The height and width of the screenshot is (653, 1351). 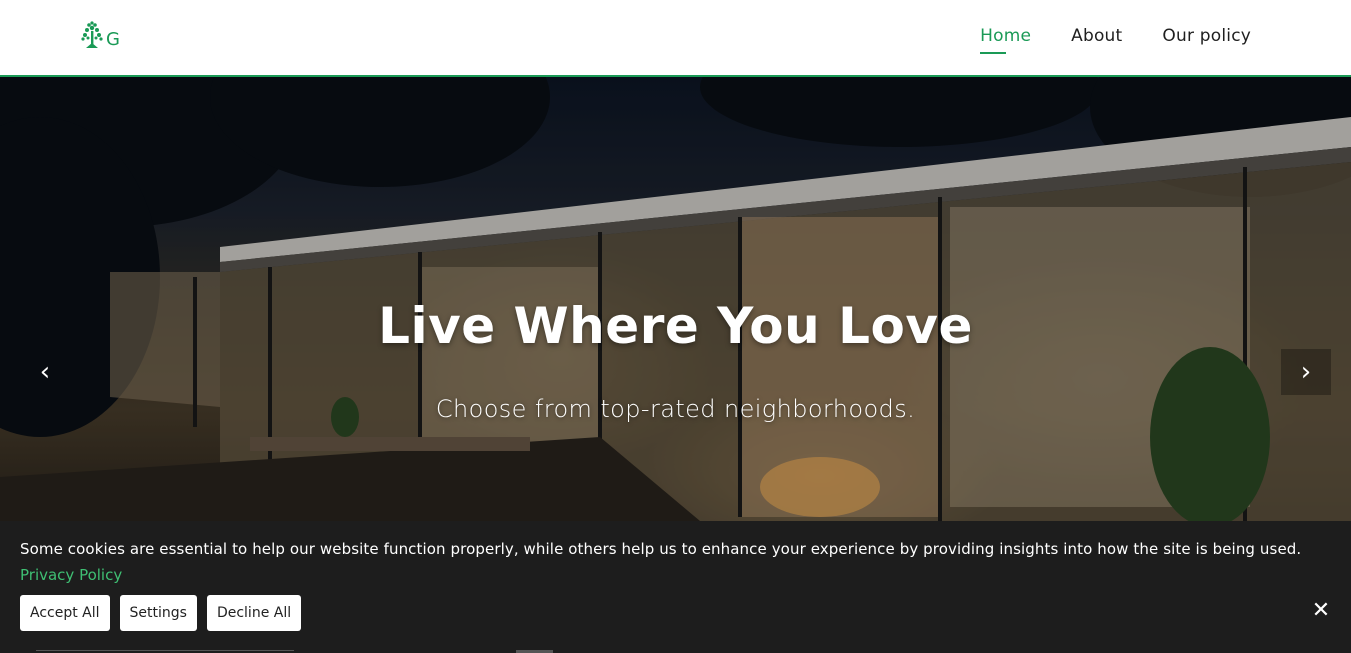 I want to click on site-logo: G, so click(x=104, y=36).